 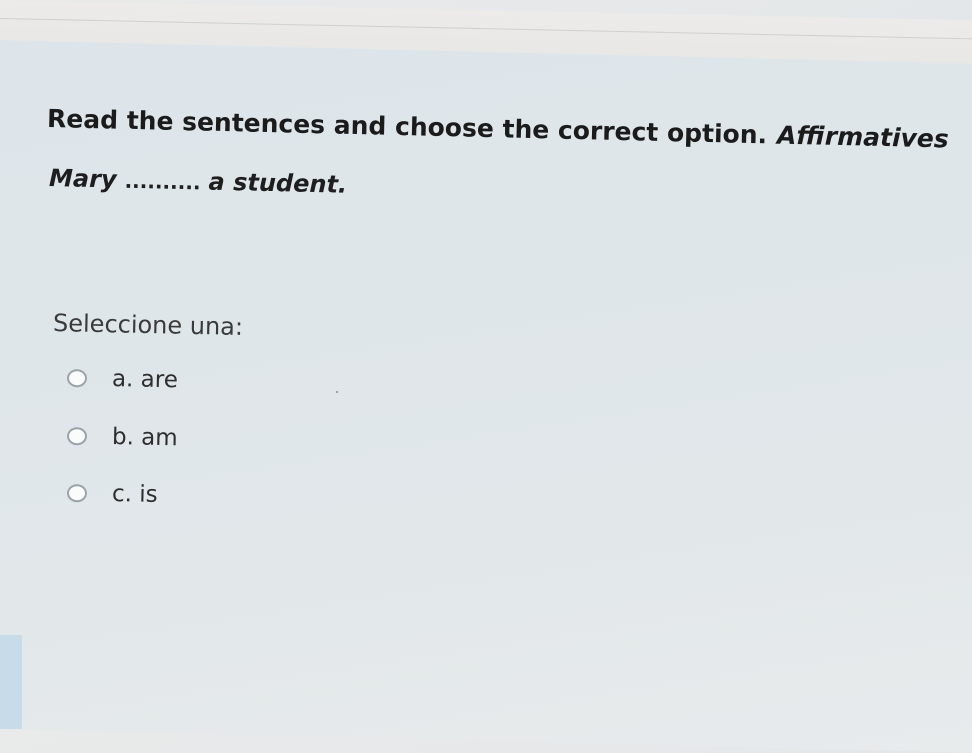 I want to click on sentence-end: a student., so click(x=278, y=183).